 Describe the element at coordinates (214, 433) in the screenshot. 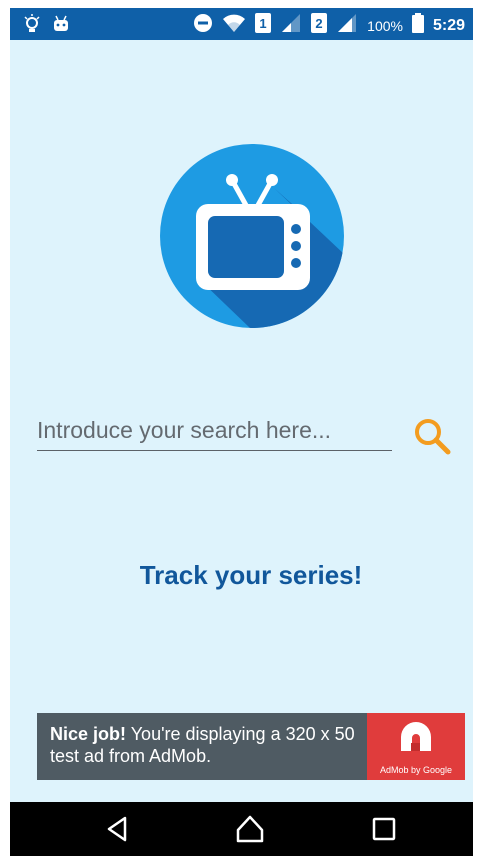

I see `search-input` at that location.